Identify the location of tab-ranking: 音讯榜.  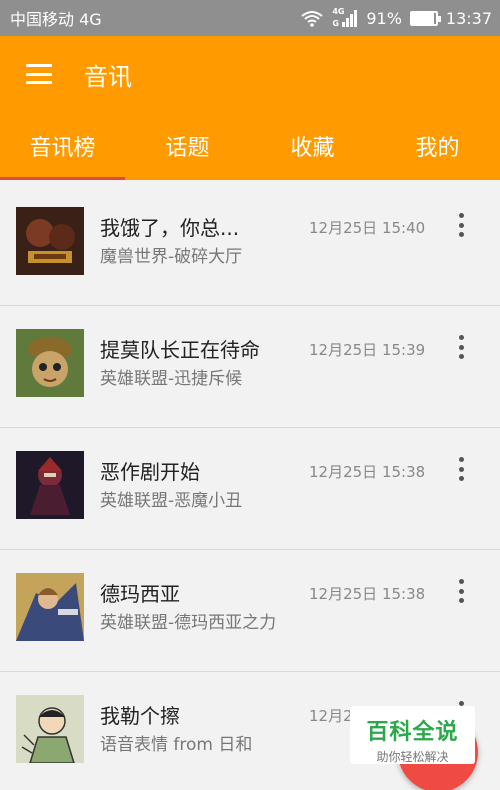
(62, 146).